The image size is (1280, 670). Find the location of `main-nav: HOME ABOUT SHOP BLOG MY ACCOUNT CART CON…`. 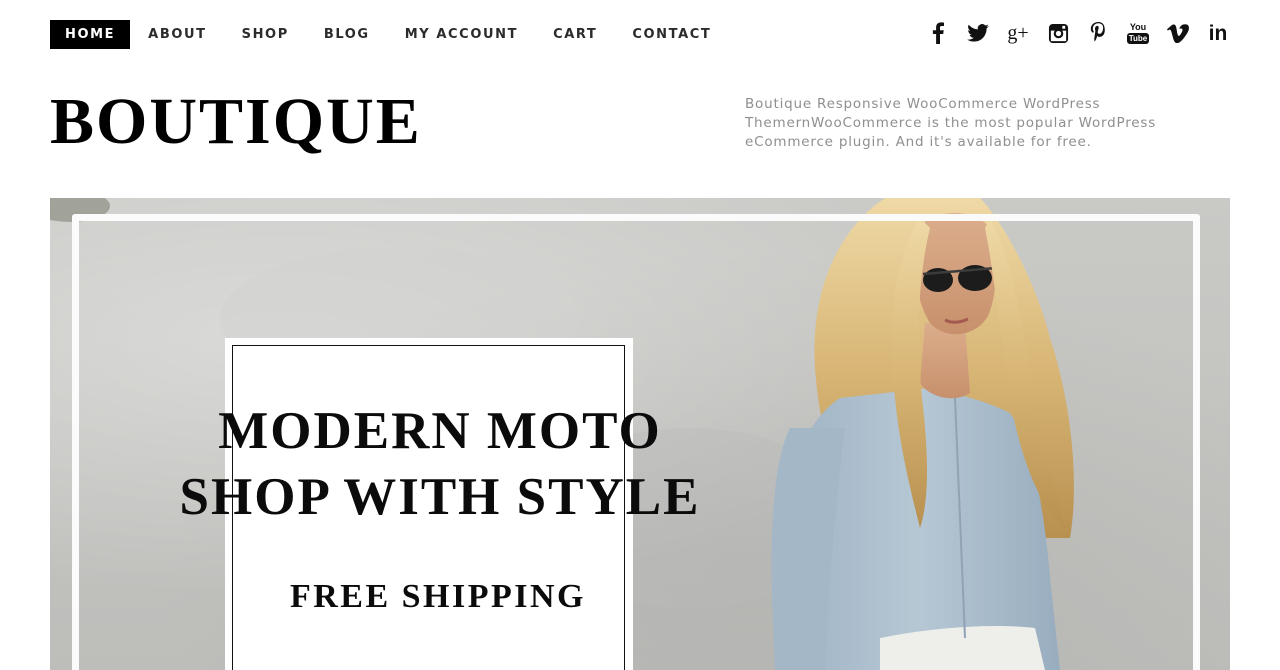

main-nav: HOME ABOUT SHOP BLOG MY ACCOUNT CART CON… is located at coordinates (389, 34).